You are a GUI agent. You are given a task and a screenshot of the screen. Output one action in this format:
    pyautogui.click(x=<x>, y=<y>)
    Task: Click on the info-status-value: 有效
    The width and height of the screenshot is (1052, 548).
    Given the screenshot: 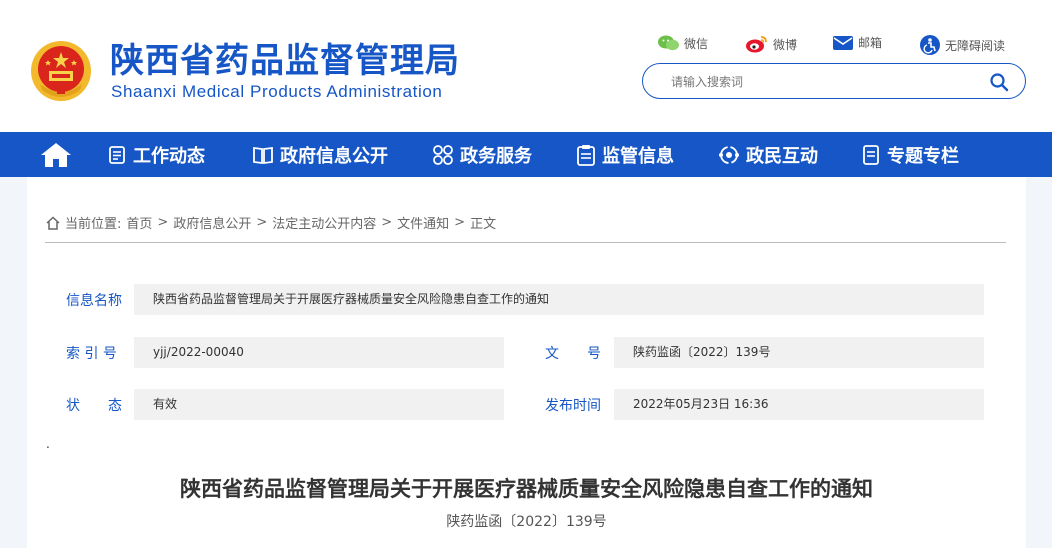 What is the action you would take?
    pyautogui.click(x=319, y=404)
    